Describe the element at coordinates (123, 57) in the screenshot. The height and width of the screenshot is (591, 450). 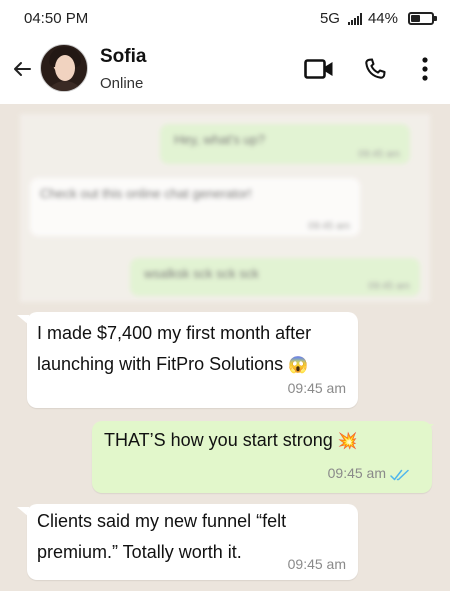
I see `contact-name: Sofia` at that location.